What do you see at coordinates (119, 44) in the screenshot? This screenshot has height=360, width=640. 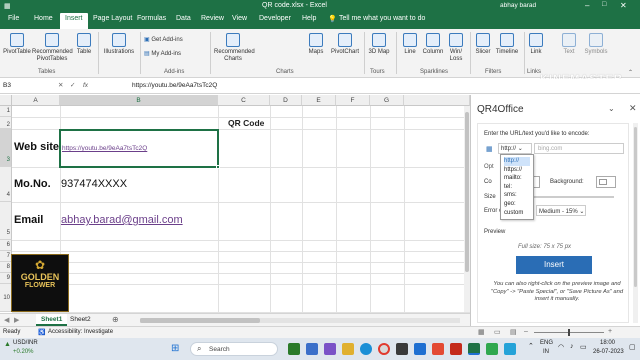 I see `illustrations-button: Illustrations` at bounding box center [119, 44].